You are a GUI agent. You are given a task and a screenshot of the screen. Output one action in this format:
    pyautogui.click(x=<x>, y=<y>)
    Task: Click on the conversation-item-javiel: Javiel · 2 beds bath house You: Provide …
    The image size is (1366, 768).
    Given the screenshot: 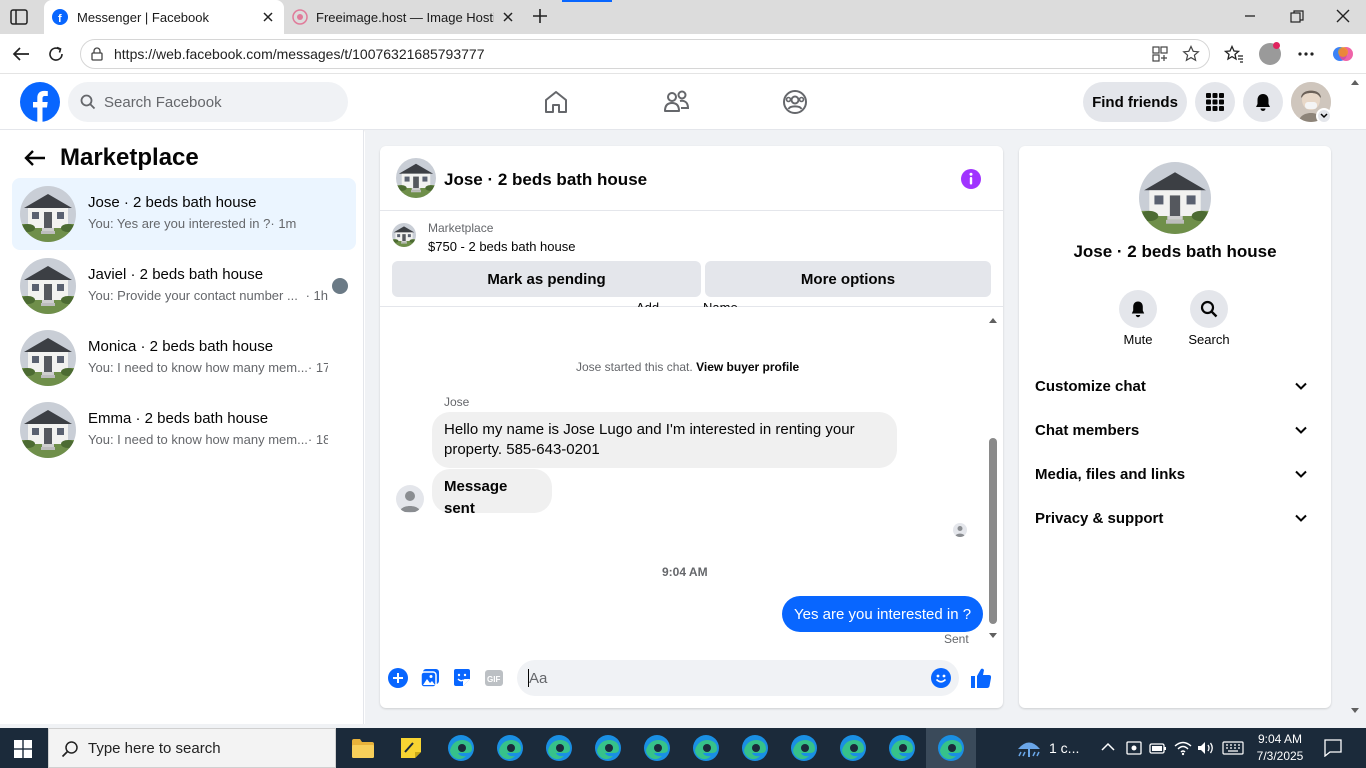 What is the action you would take?
    pyautogui.click(x=184, y=286)
    